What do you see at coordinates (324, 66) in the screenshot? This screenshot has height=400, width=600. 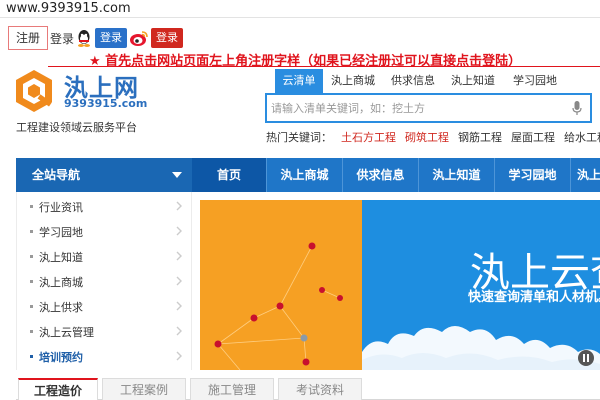 I see `annotation-underline` at bounding box center [324, 66].